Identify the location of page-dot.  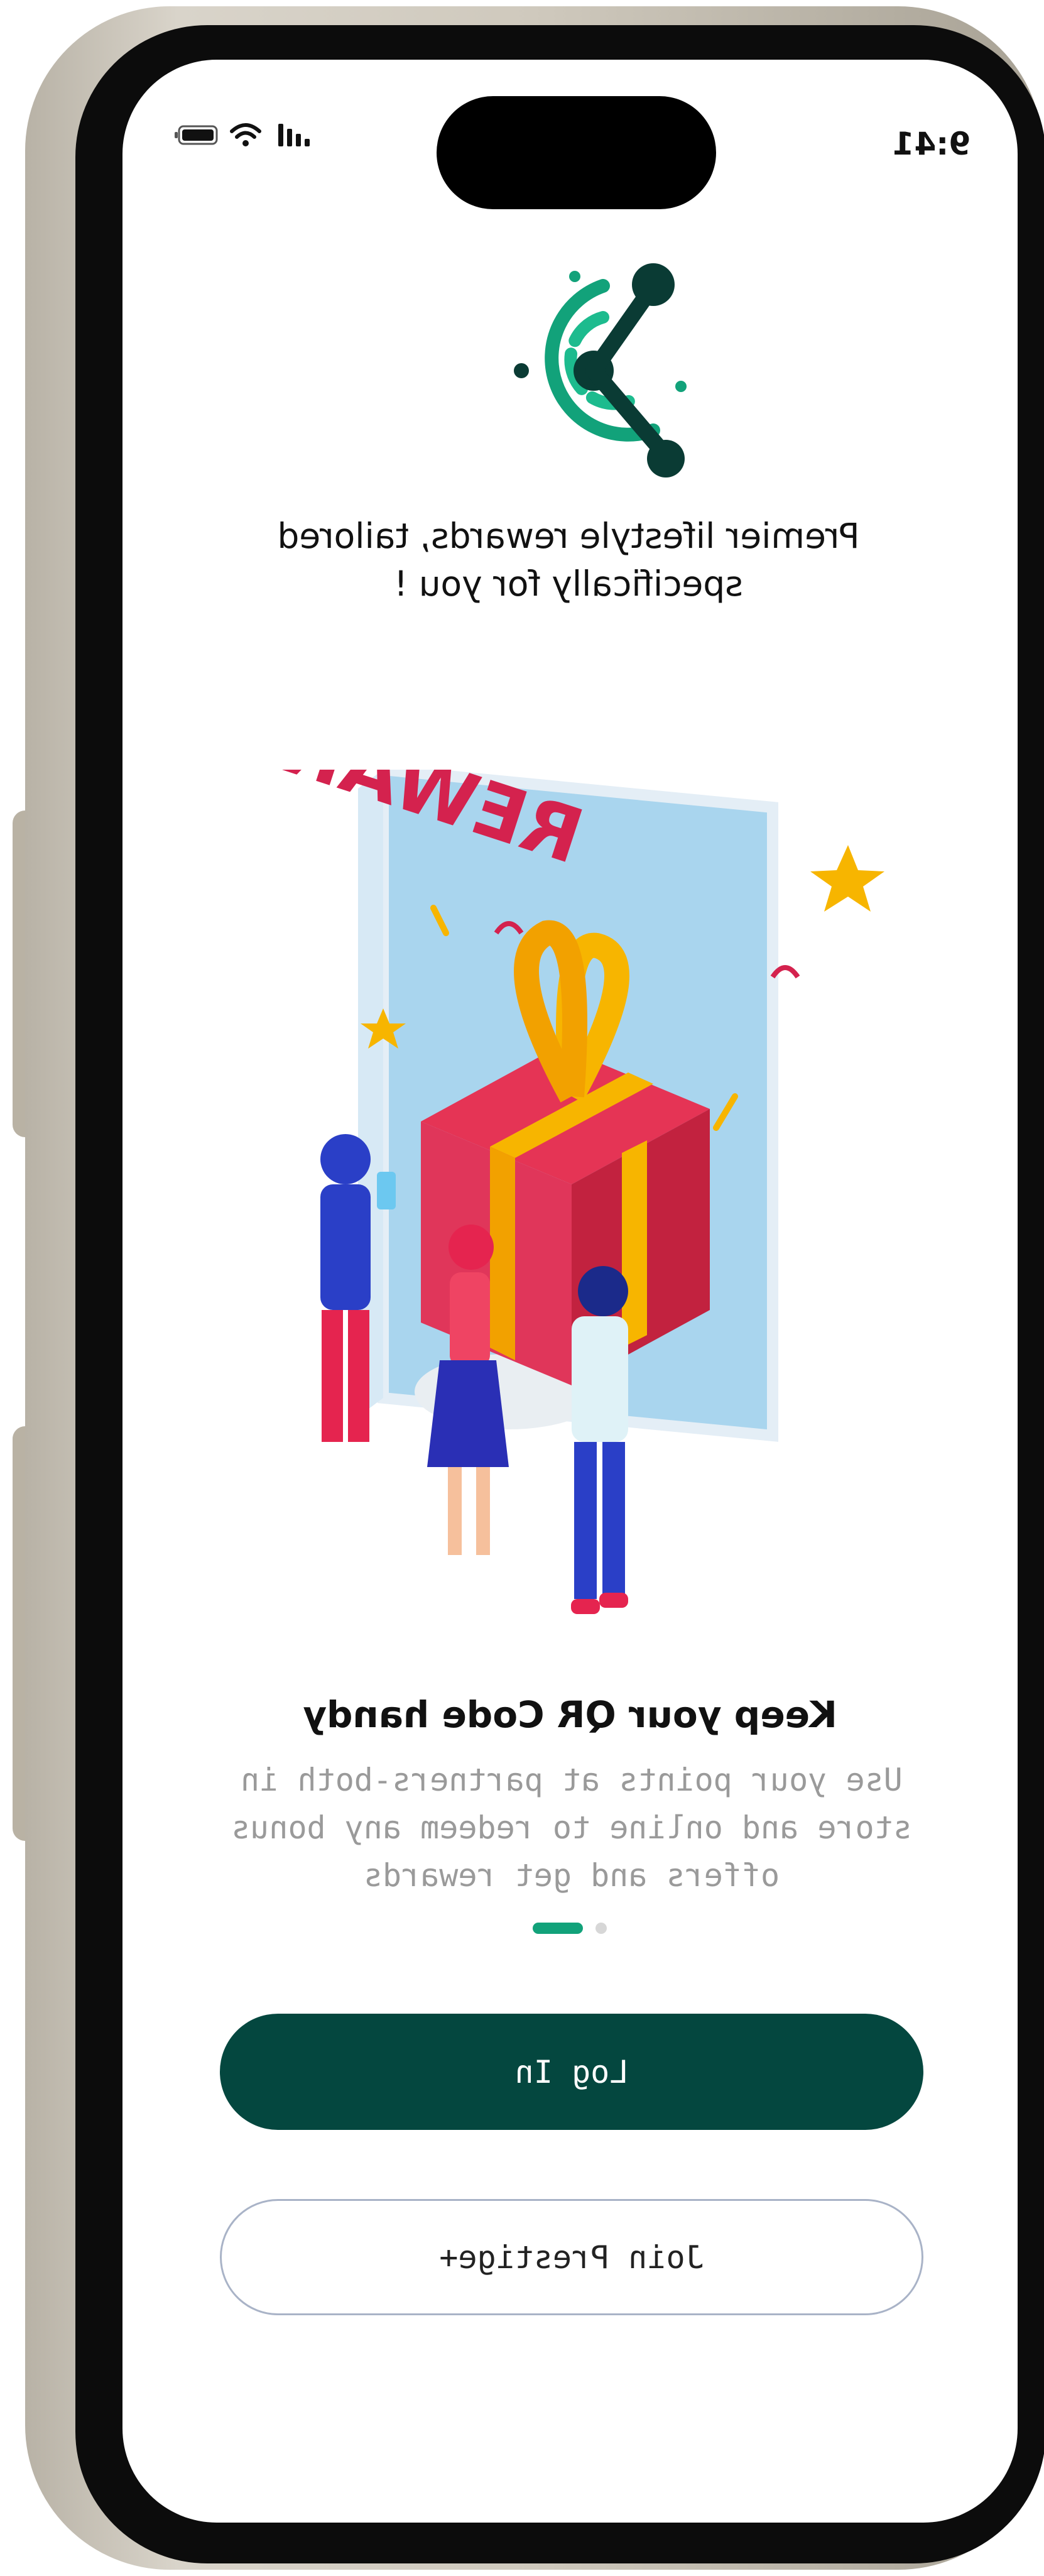
(601, 1928).